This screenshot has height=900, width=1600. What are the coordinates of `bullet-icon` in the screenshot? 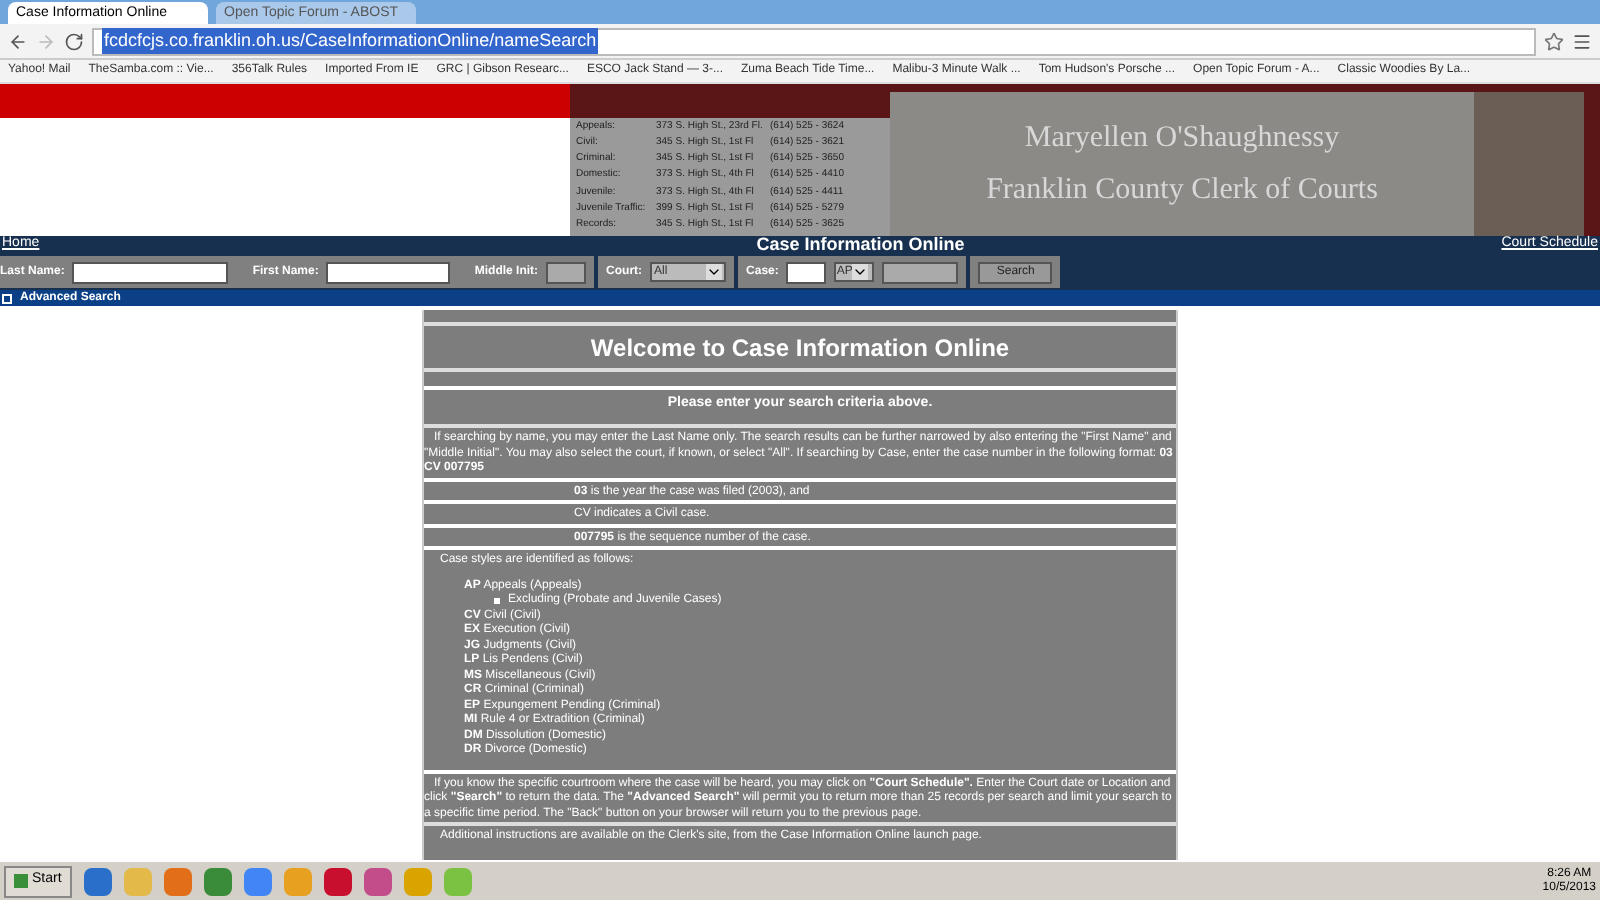 It's located at (497, 601).